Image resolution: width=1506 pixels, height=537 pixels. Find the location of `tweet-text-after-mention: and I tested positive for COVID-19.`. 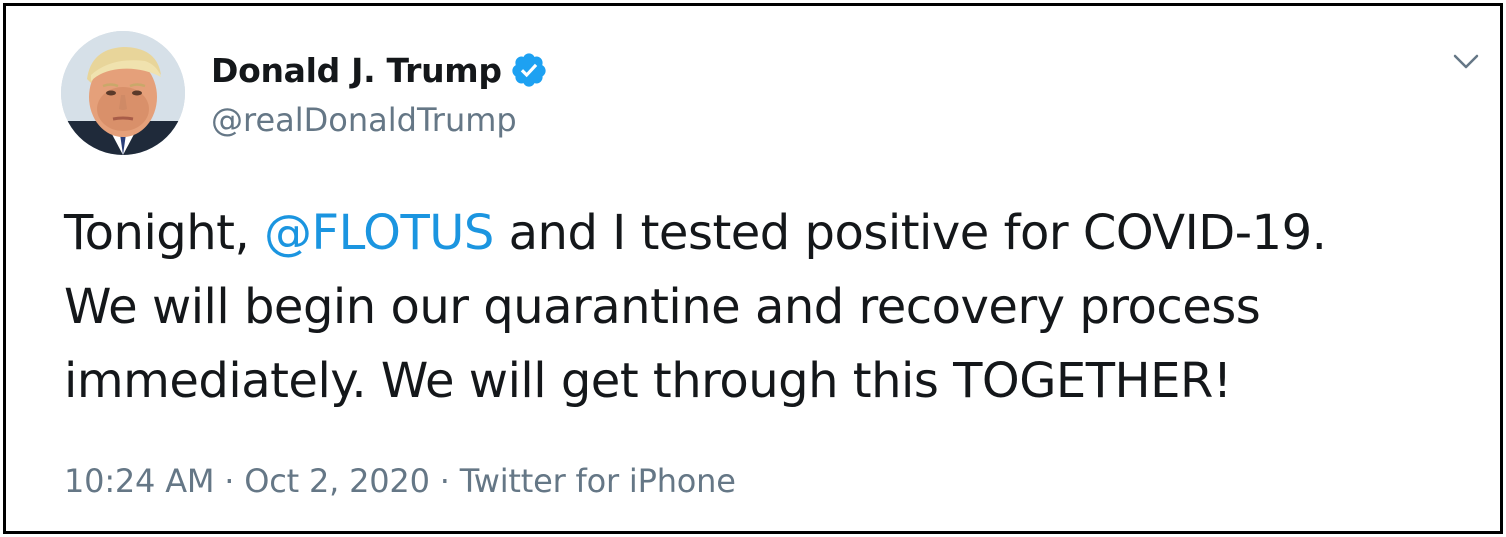

tweet-text-after-mention: and I tested positive for COVID-19. is located at coordinates (910, 233).